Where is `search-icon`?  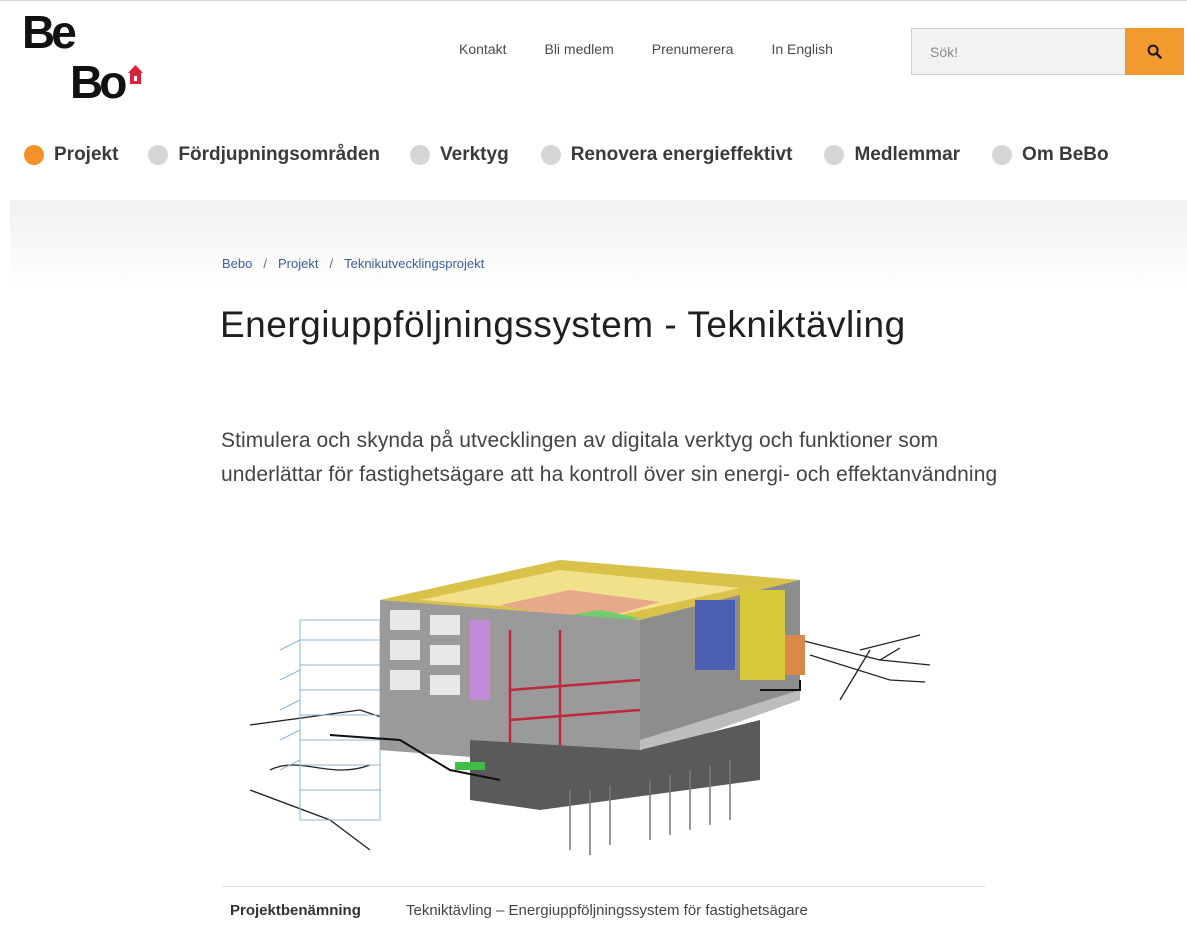
search-icon is located at coordinates (1154, 51).